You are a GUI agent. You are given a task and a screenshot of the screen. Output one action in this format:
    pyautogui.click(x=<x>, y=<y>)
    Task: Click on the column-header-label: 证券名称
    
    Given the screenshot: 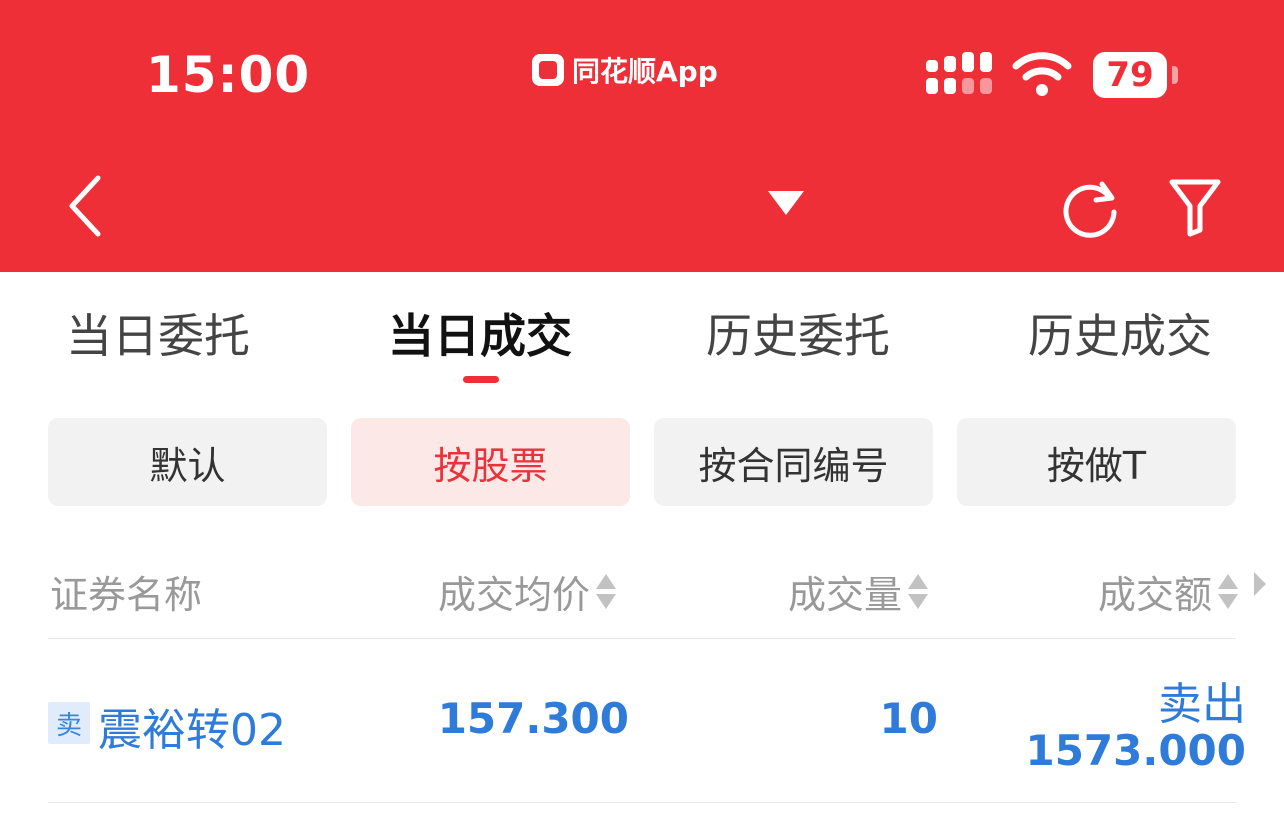 What is the action you would take?
    pyautogui.click(x=126, y=595)
    